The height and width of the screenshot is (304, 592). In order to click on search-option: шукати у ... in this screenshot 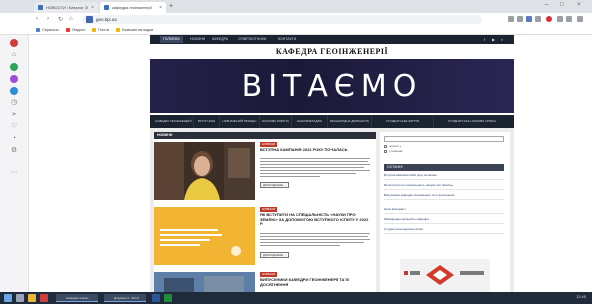, I will do `click(394, 146)`.